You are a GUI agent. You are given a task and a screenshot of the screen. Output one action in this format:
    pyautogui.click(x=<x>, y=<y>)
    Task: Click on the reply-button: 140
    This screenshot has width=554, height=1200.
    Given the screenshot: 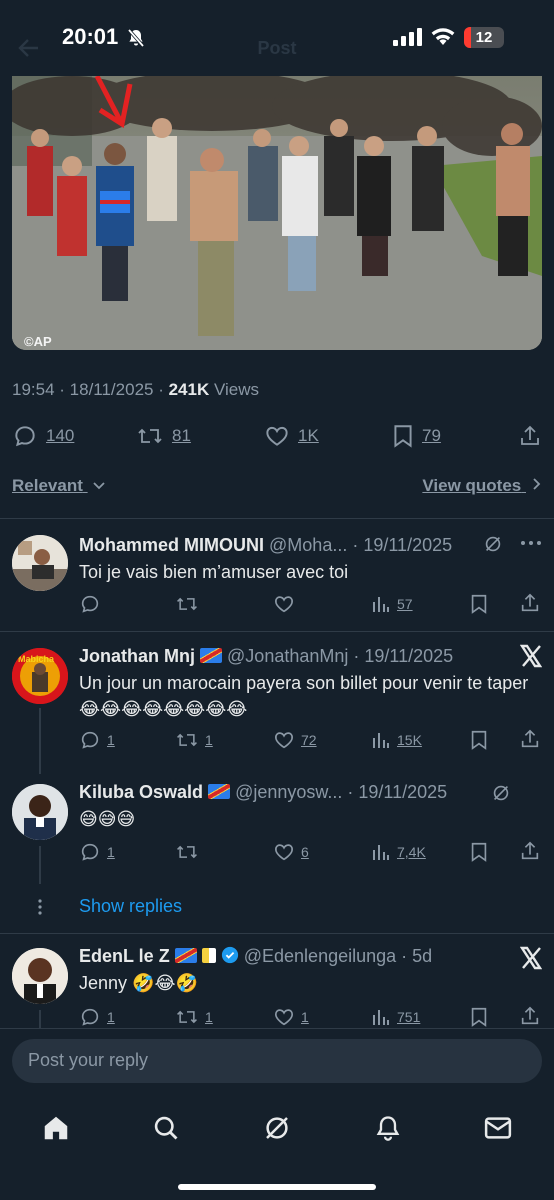 What is the action you would take?
    pyautogui.click(x=43, y=436)
    